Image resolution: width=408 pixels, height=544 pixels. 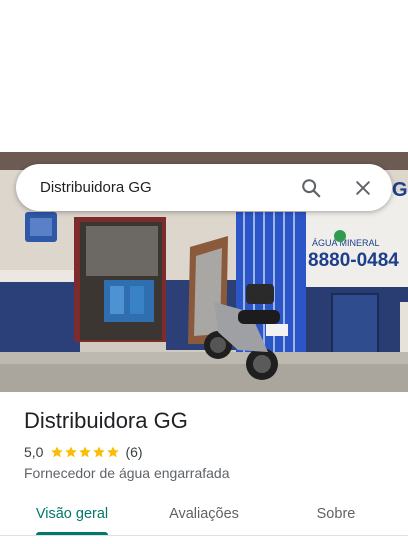 I want to click on tab-avaliacoes: Avaliações, so click(x=204, y=513).